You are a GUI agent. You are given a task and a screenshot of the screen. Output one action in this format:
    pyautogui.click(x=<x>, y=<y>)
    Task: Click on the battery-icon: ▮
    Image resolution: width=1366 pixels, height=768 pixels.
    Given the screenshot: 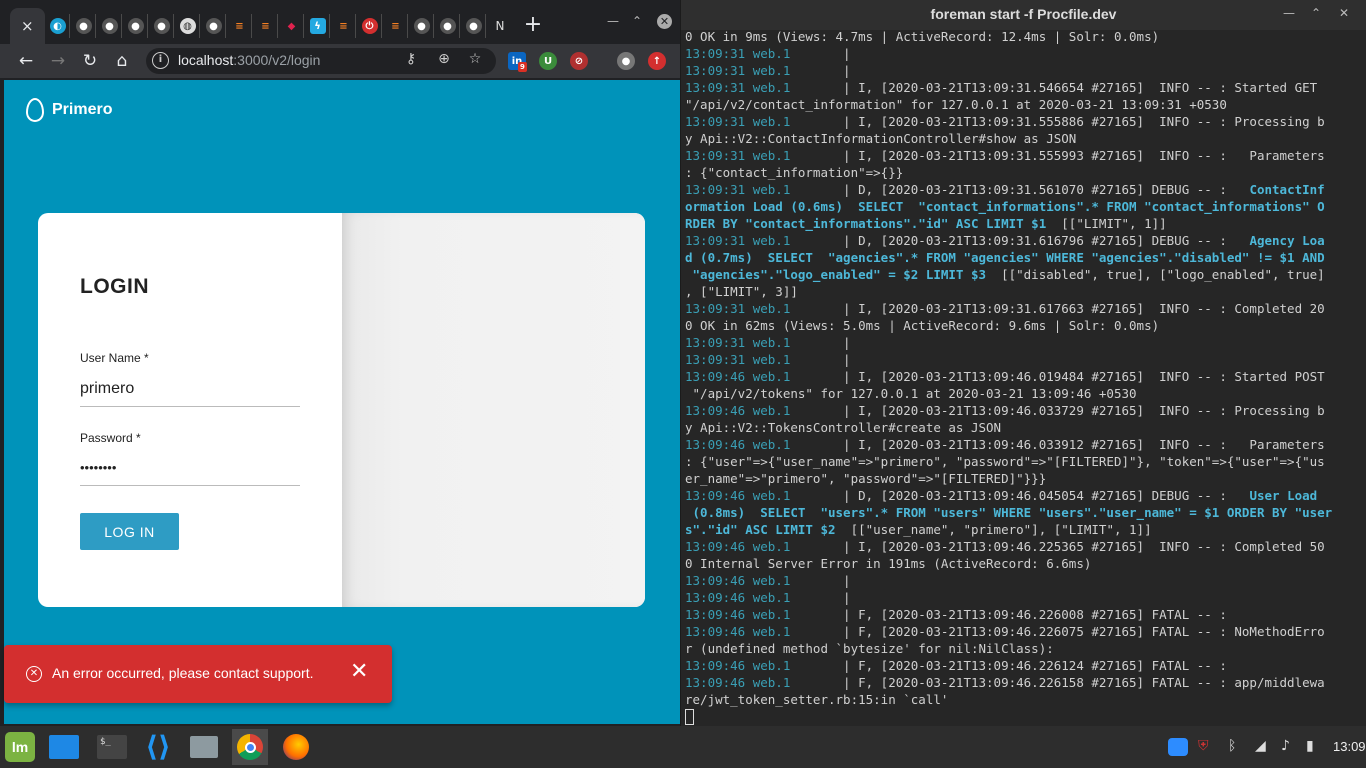 What is the action you would take?
    pyautogui.click(x=1310, y=746)
    